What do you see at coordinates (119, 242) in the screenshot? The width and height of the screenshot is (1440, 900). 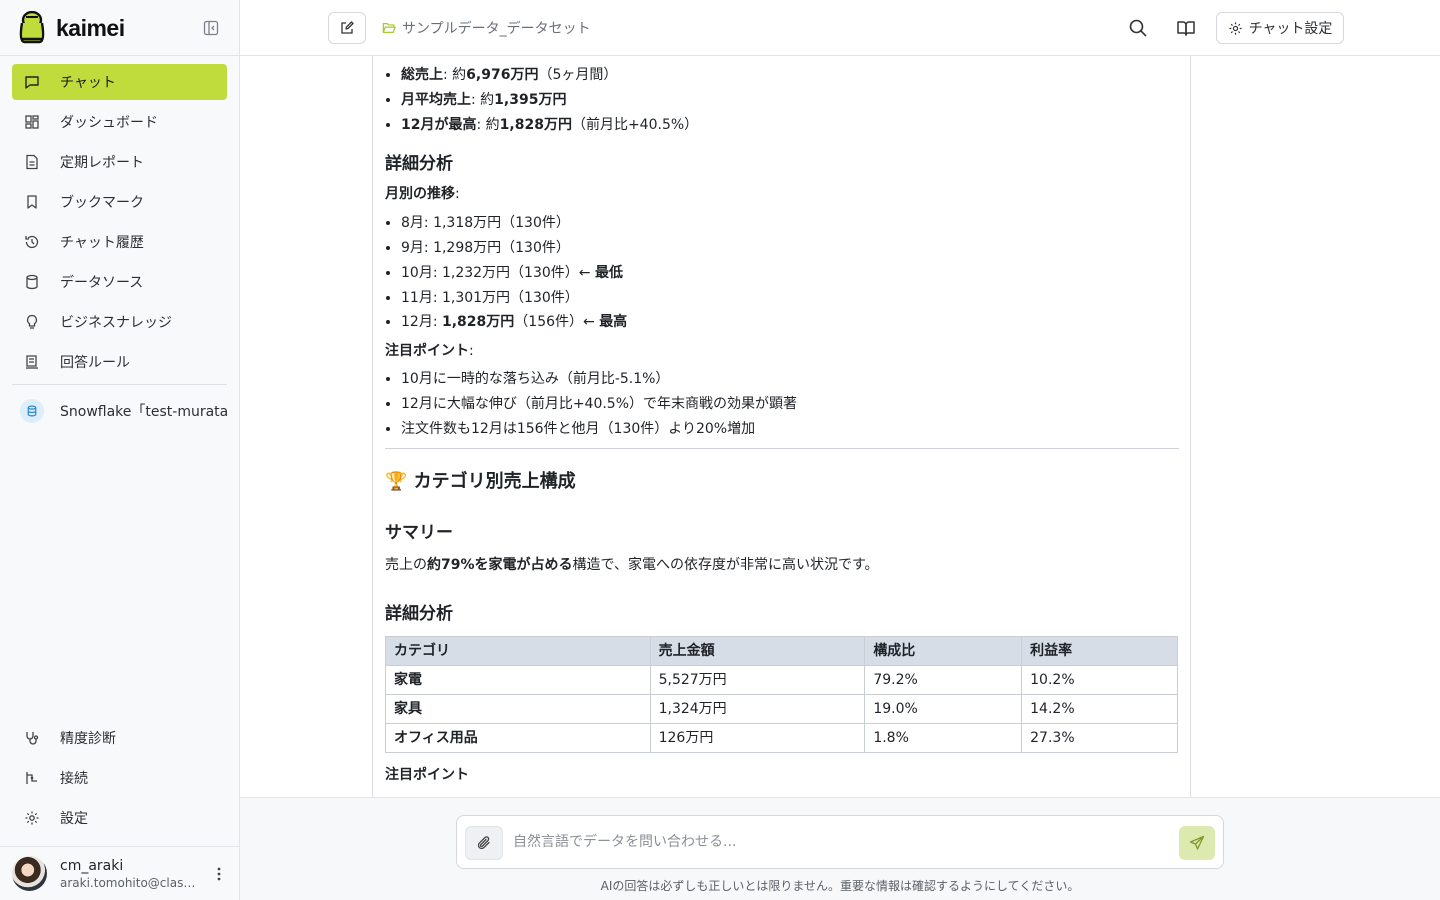 I see `sidebar-item-history: チャット履歴` at bounding box center [119, 242].